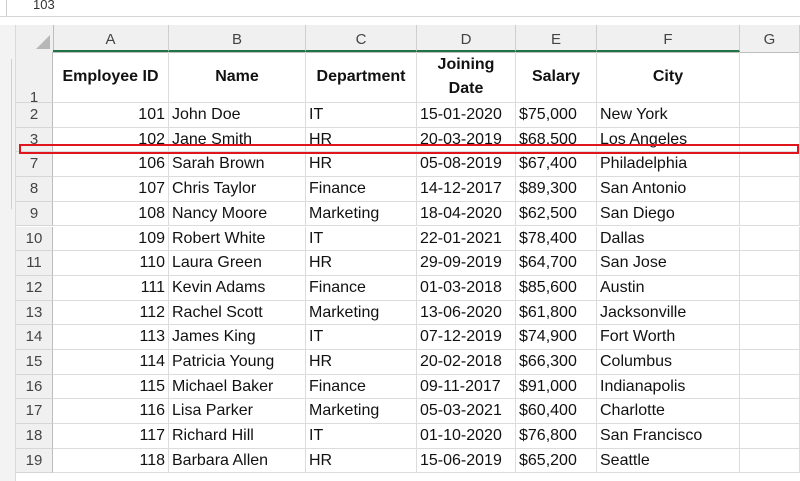  What do you see at coordinates (237, 77) in the screenshot?
I see `header-cell: Name` at bounding box center [237, 77].